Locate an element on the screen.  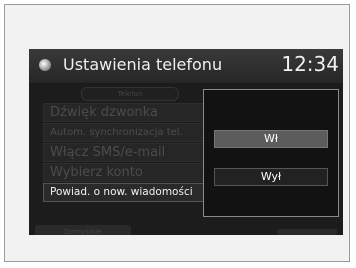
bottom-right-button is located at coordinates (307, 232).